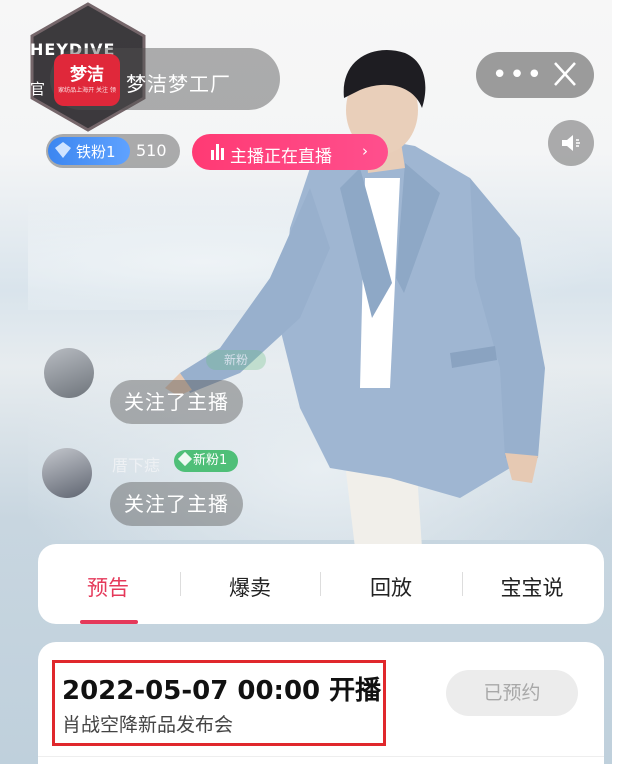 The image size is (640, 764). I want to click on store-logo-sub: 家纺品上海开 关注 领, so click(87, 90).